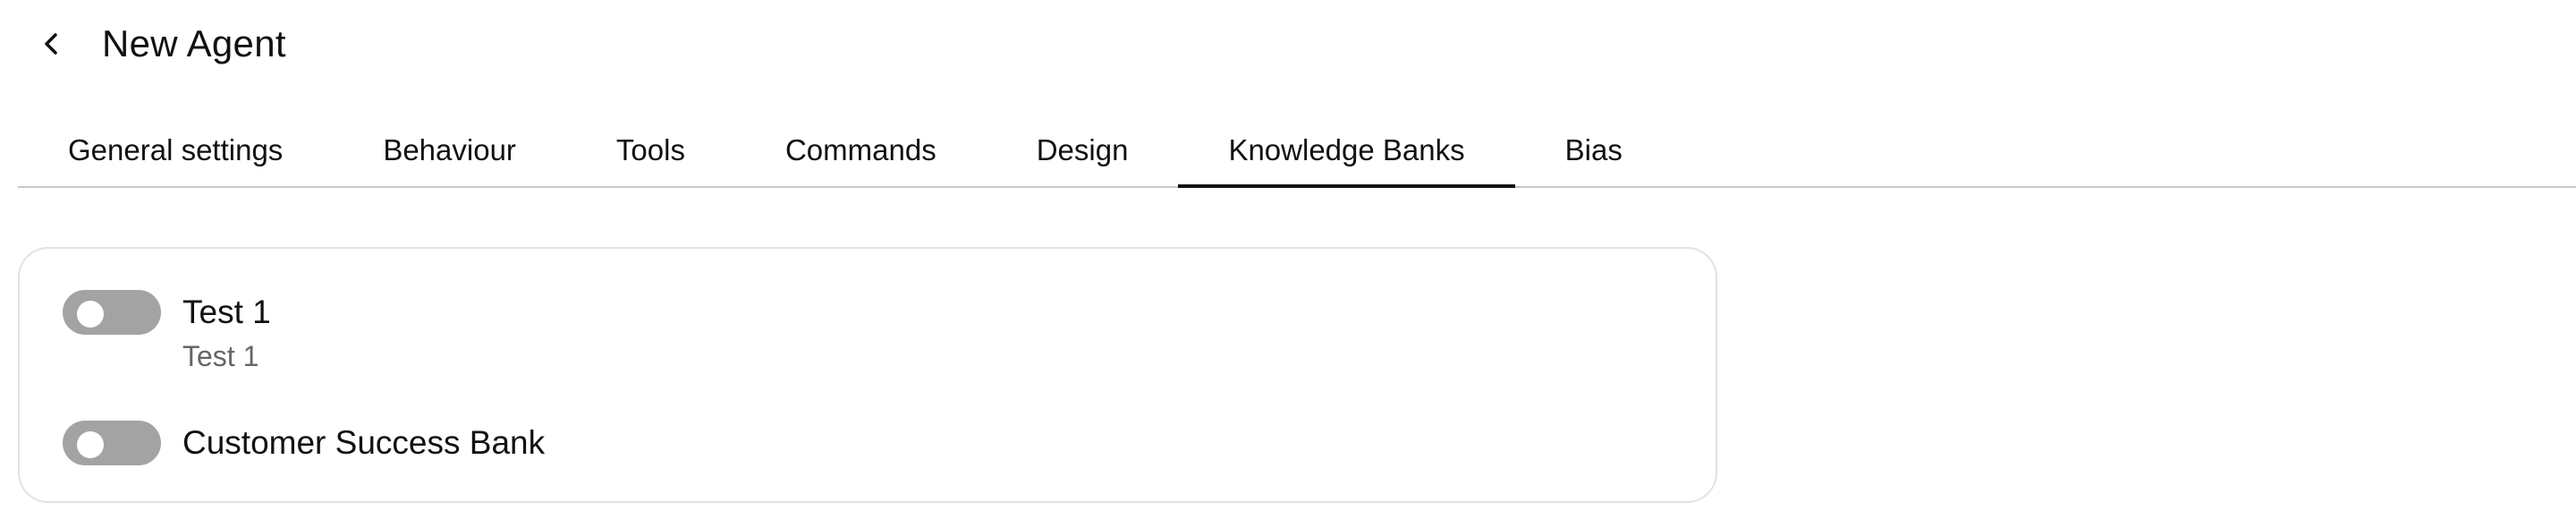 This screenshot has width=2576, height=528. I want to click on back-button, so click(51, 44).